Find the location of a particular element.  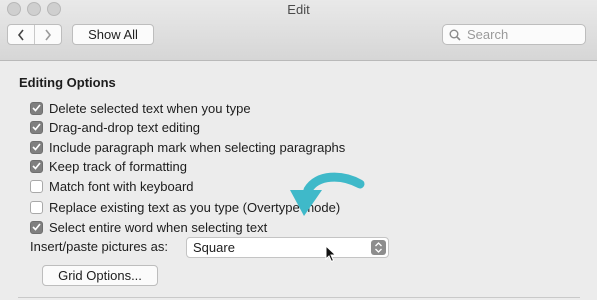

forward-button is located at coordinates (47, 34).